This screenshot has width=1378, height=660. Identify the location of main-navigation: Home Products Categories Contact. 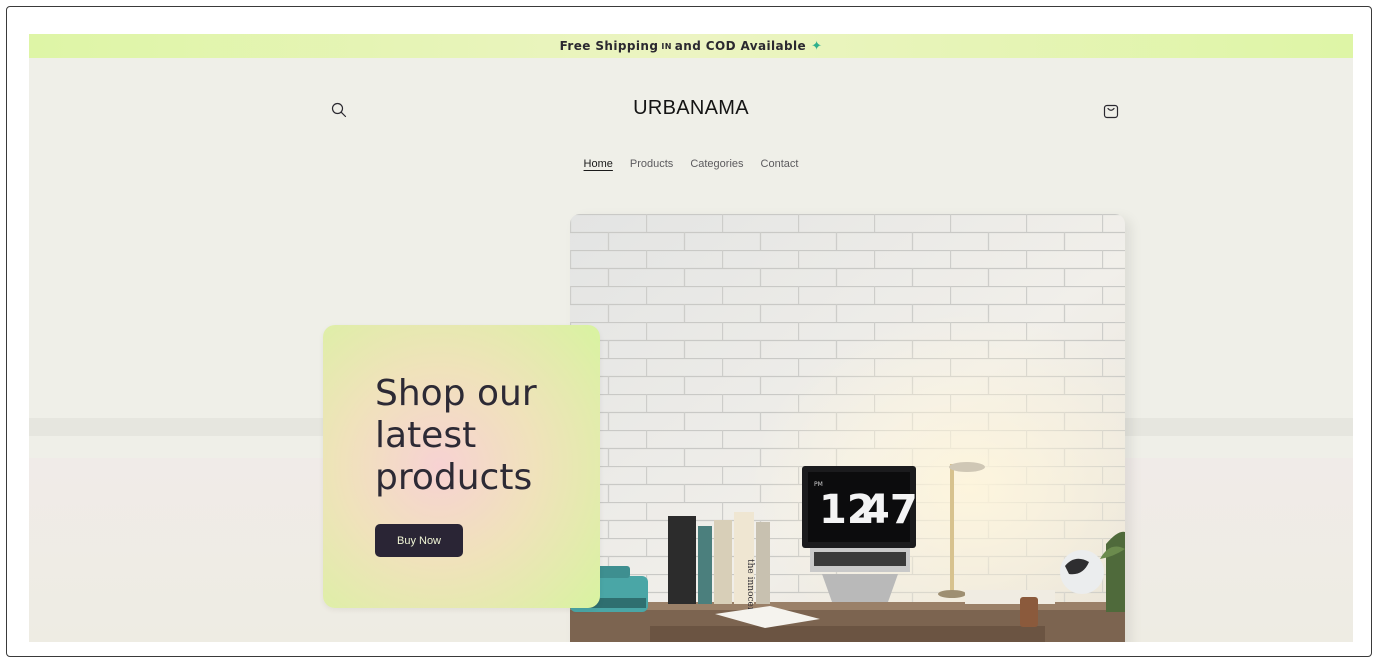
(691, 164).